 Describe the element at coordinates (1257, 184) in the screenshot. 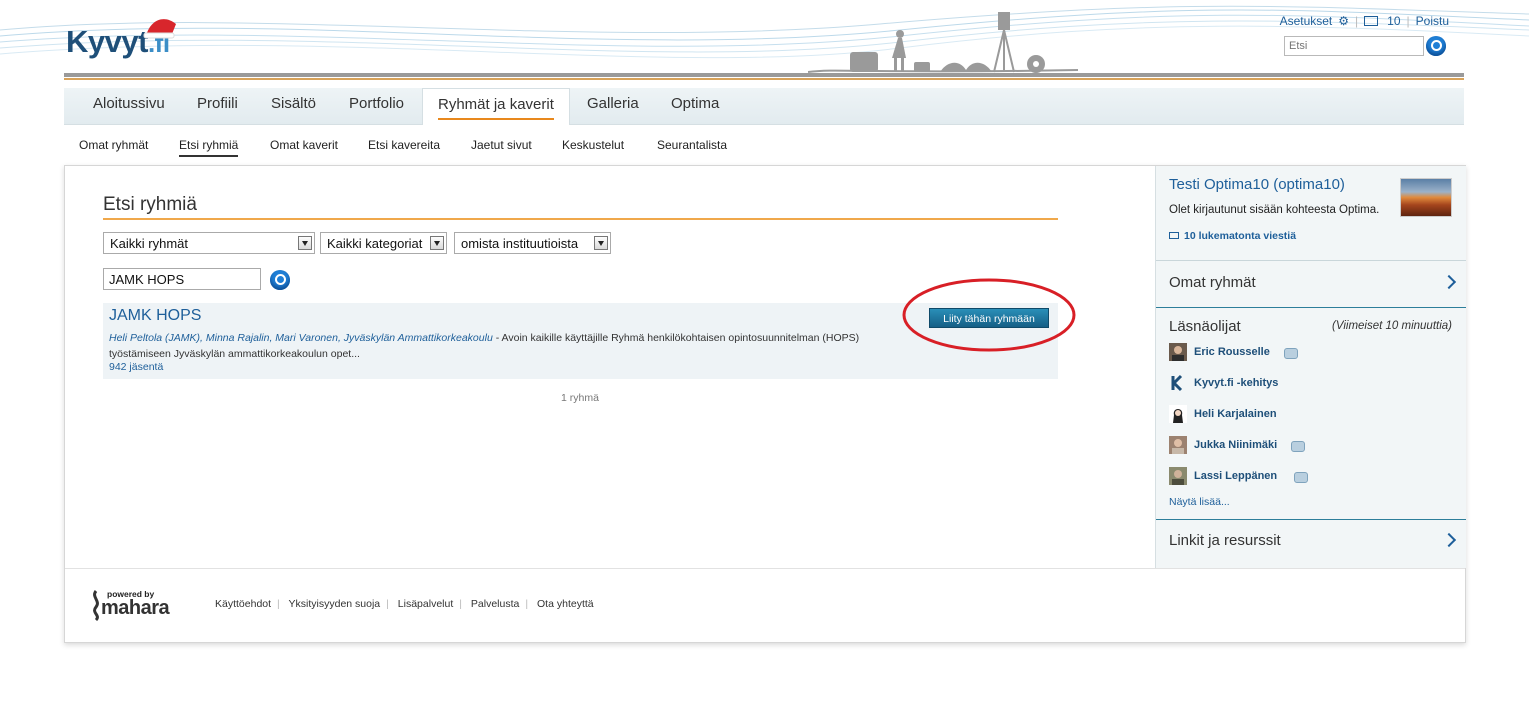

I see `user-name-link: Testi Optima10 (optima10)` at that location.